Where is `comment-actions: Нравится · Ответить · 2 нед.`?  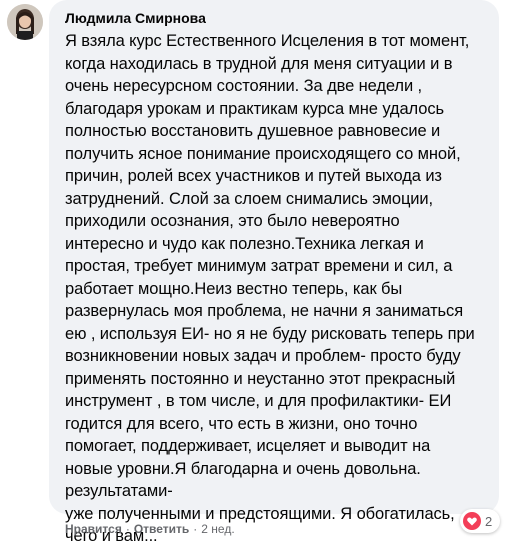
comment-actions: Нравится · Ответить · 2 нед. is located at coordinates (150, 529).